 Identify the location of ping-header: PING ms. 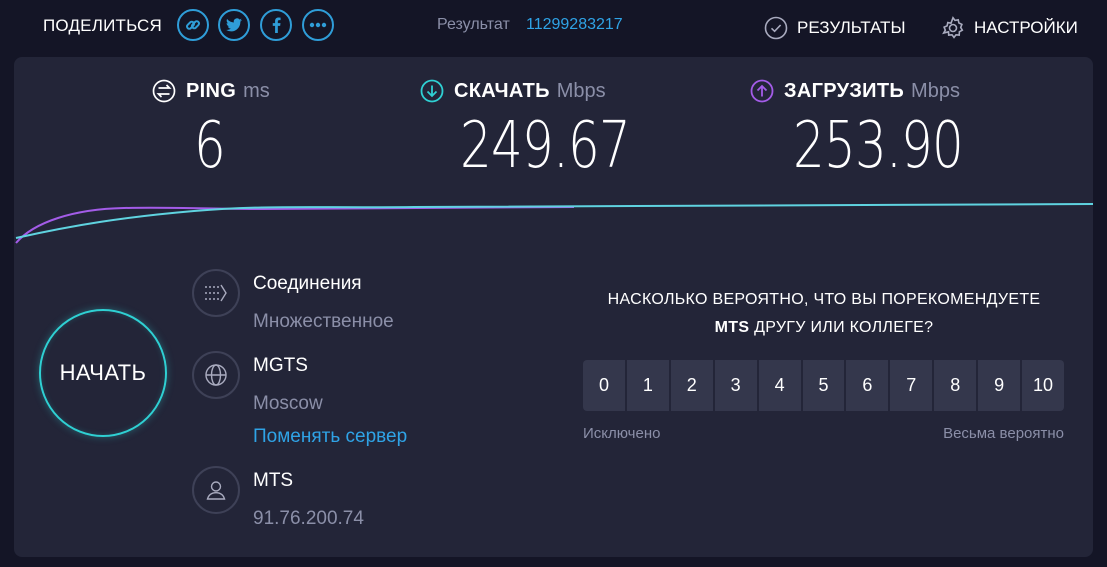
(211, 91).